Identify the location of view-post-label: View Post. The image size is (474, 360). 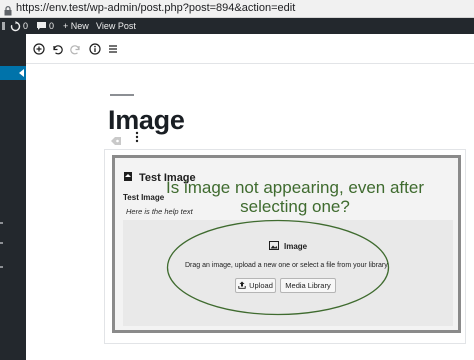
(116, 26).